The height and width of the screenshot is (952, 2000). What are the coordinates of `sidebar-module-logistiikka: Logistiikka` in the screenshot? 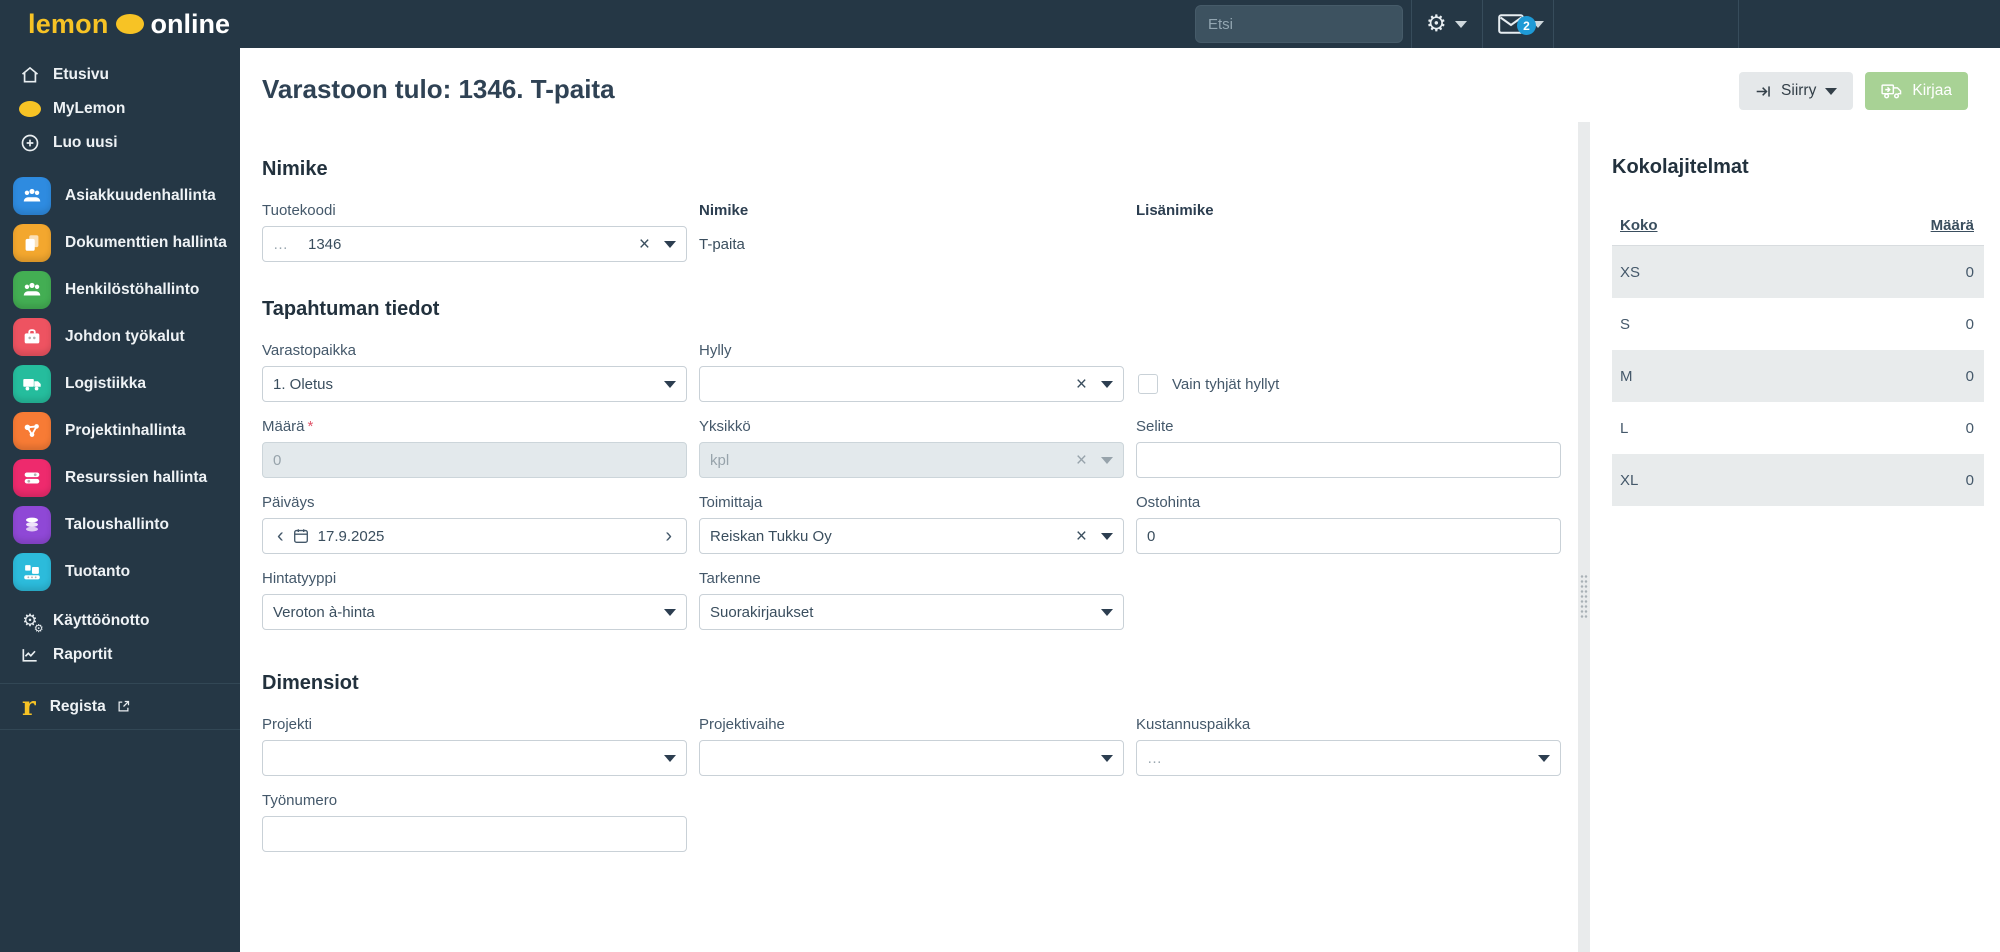 It's located at (120, 383).